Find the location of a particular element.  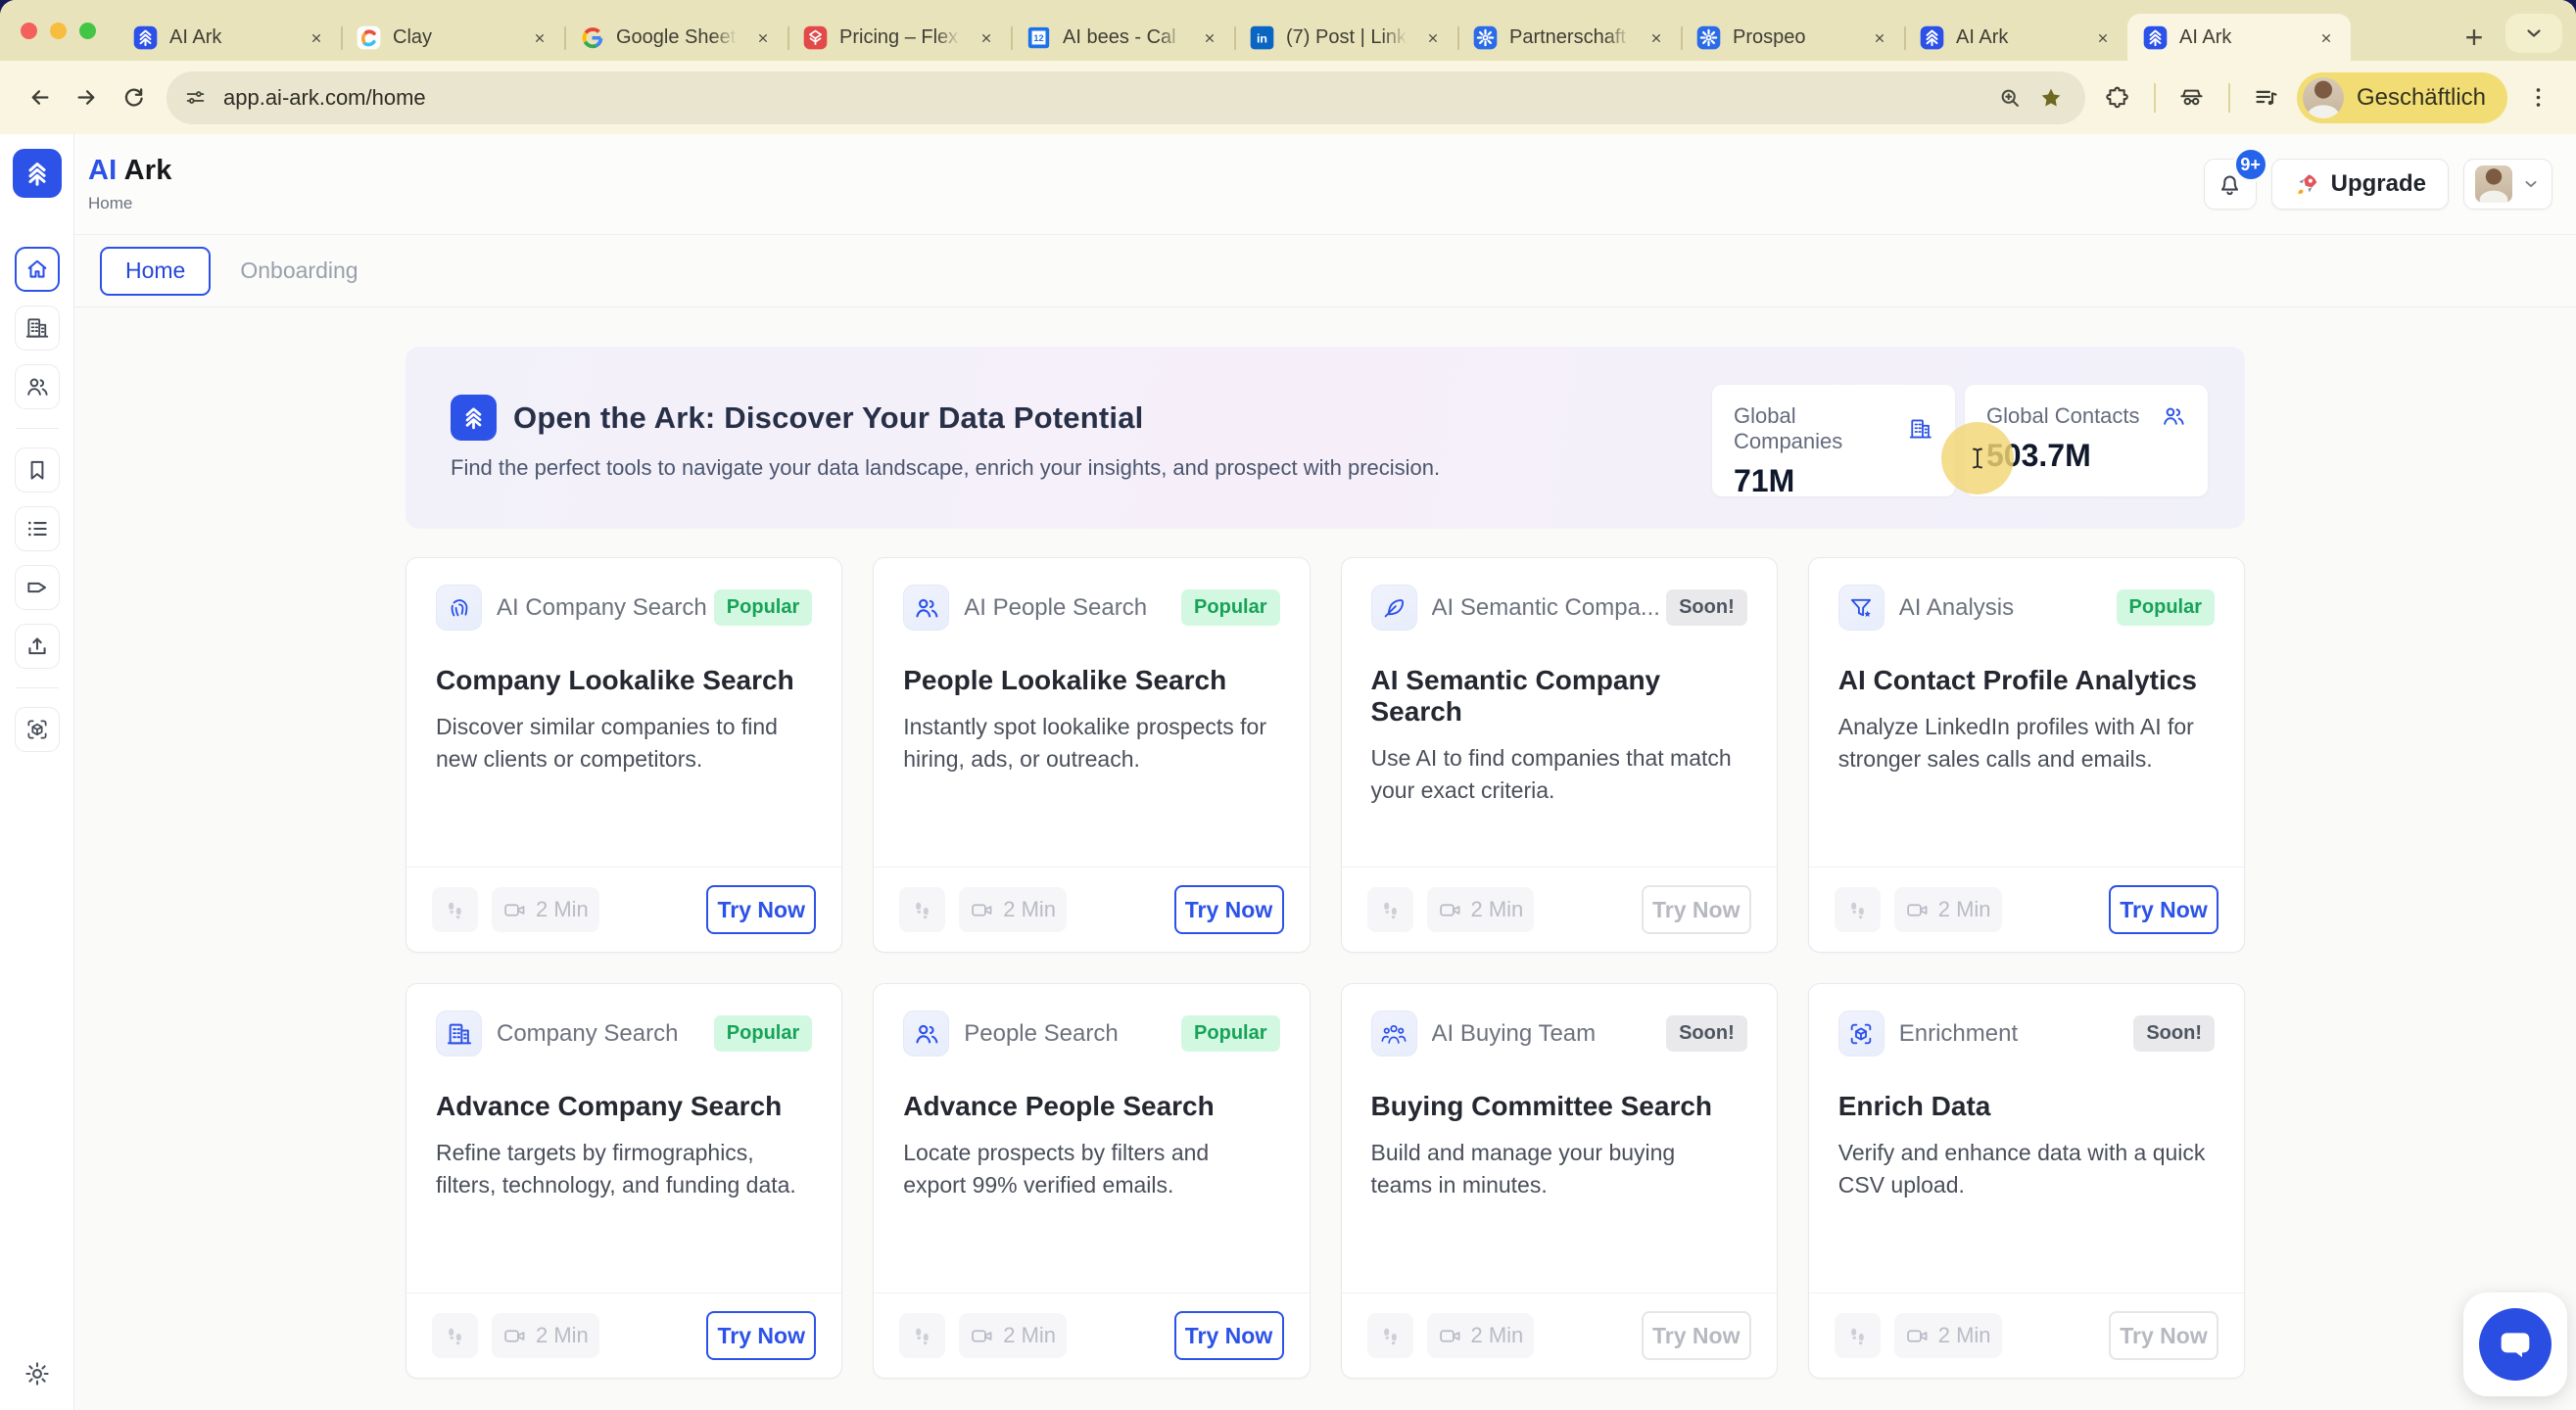

sidebar-item-home is located at coordinates (37, 269).